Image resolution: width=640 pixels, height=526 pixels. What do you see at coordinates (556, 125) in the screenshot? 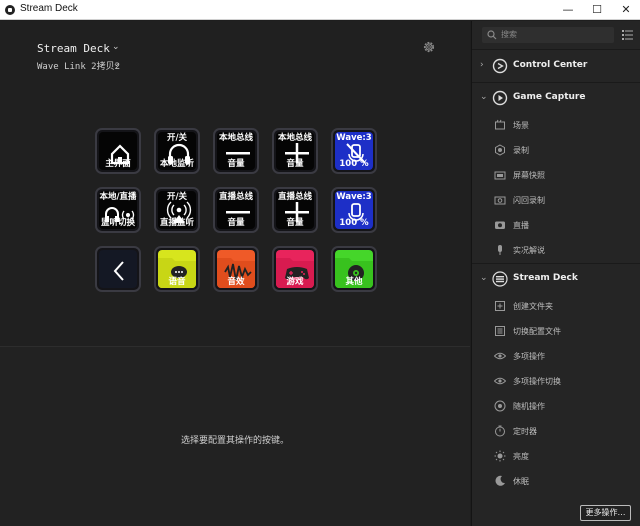
I see `action-item-scene: 场景` at bounding box center [556, 125].